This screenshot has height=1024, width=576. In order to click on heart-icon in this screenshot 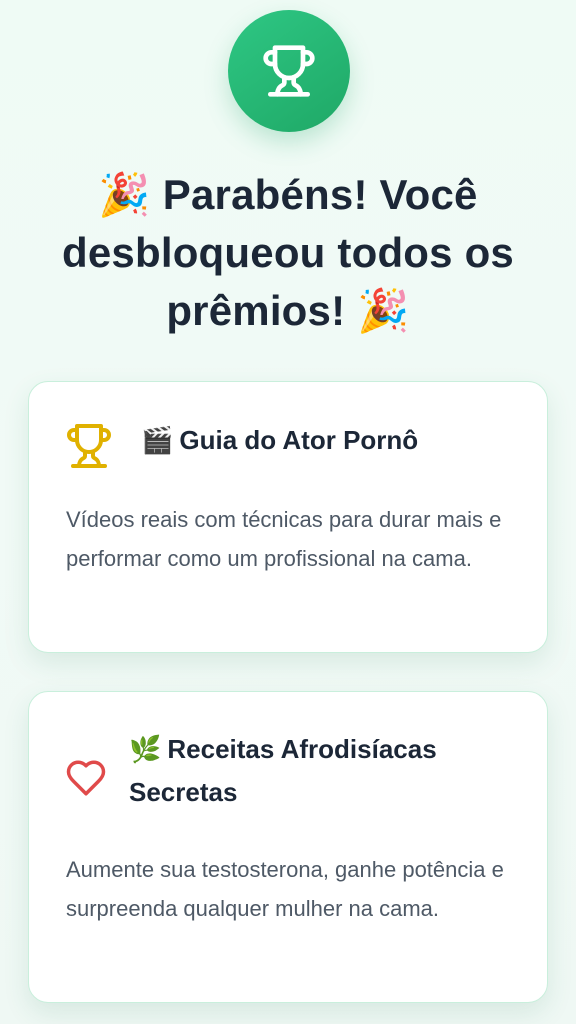, I will do `click(86, 778)`.